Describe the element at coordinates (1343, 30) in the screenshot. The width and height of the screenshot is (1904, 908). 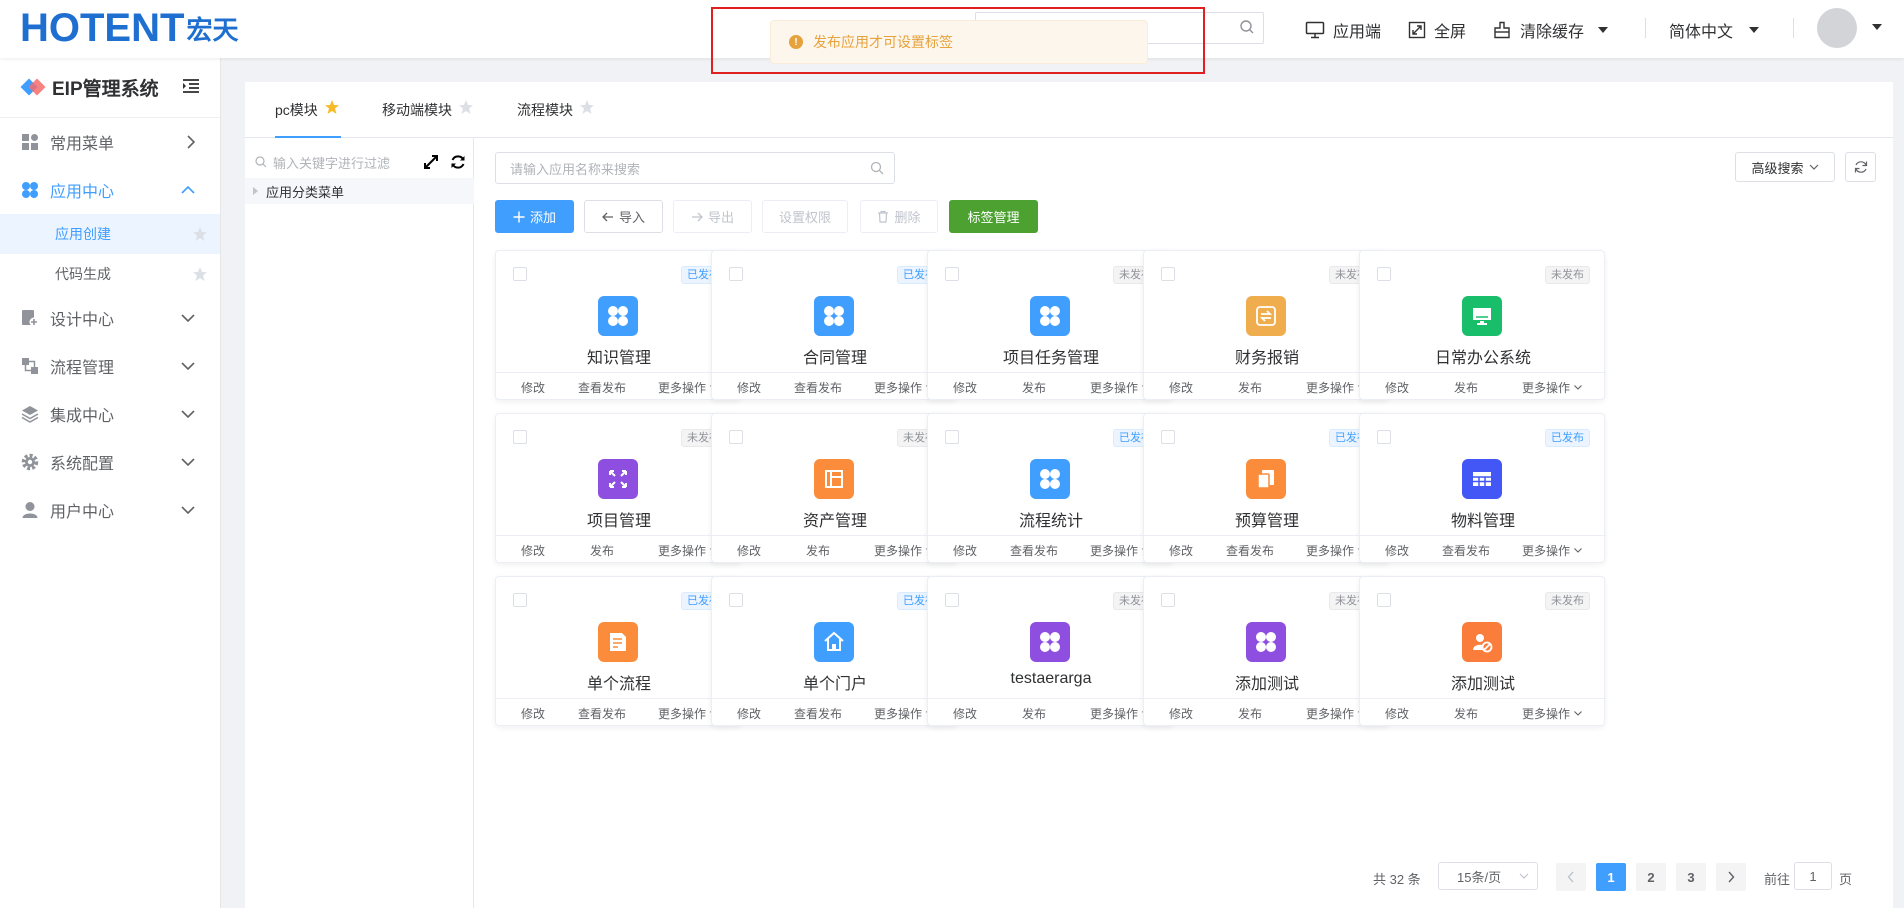
I see `app-end-button: 应用端` at that location.